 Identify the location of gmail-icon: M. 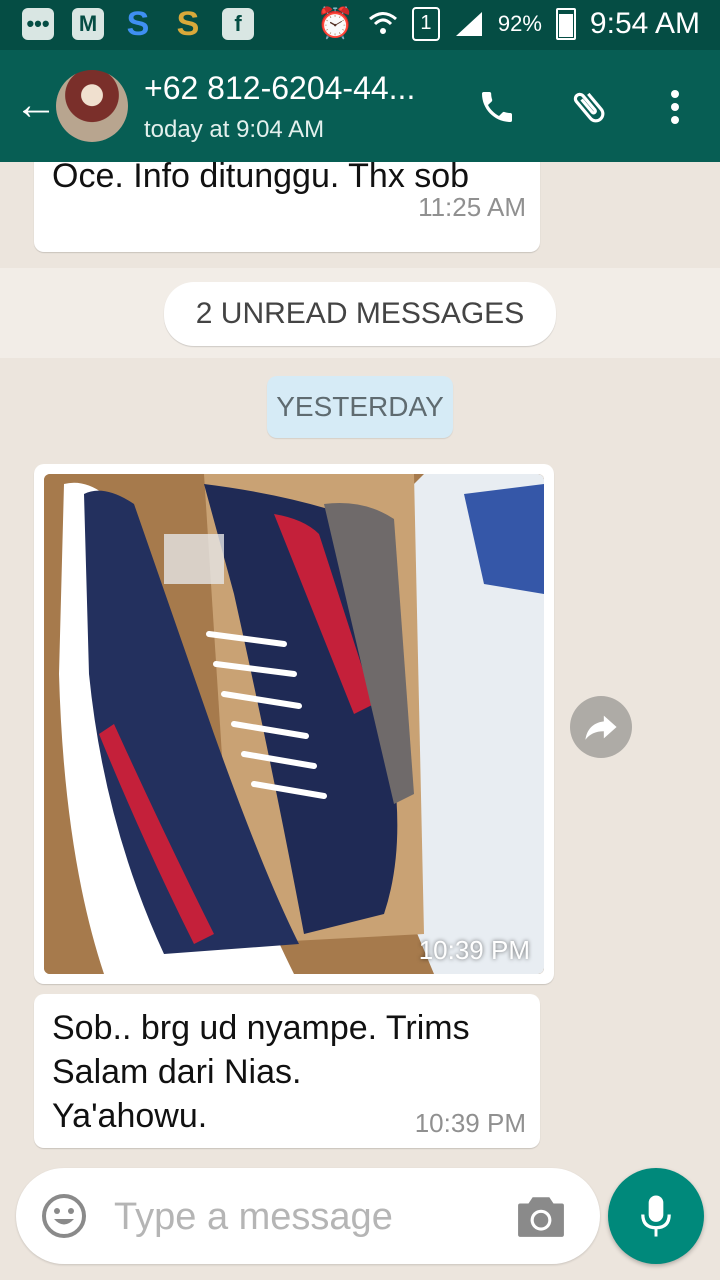
(88, 24).